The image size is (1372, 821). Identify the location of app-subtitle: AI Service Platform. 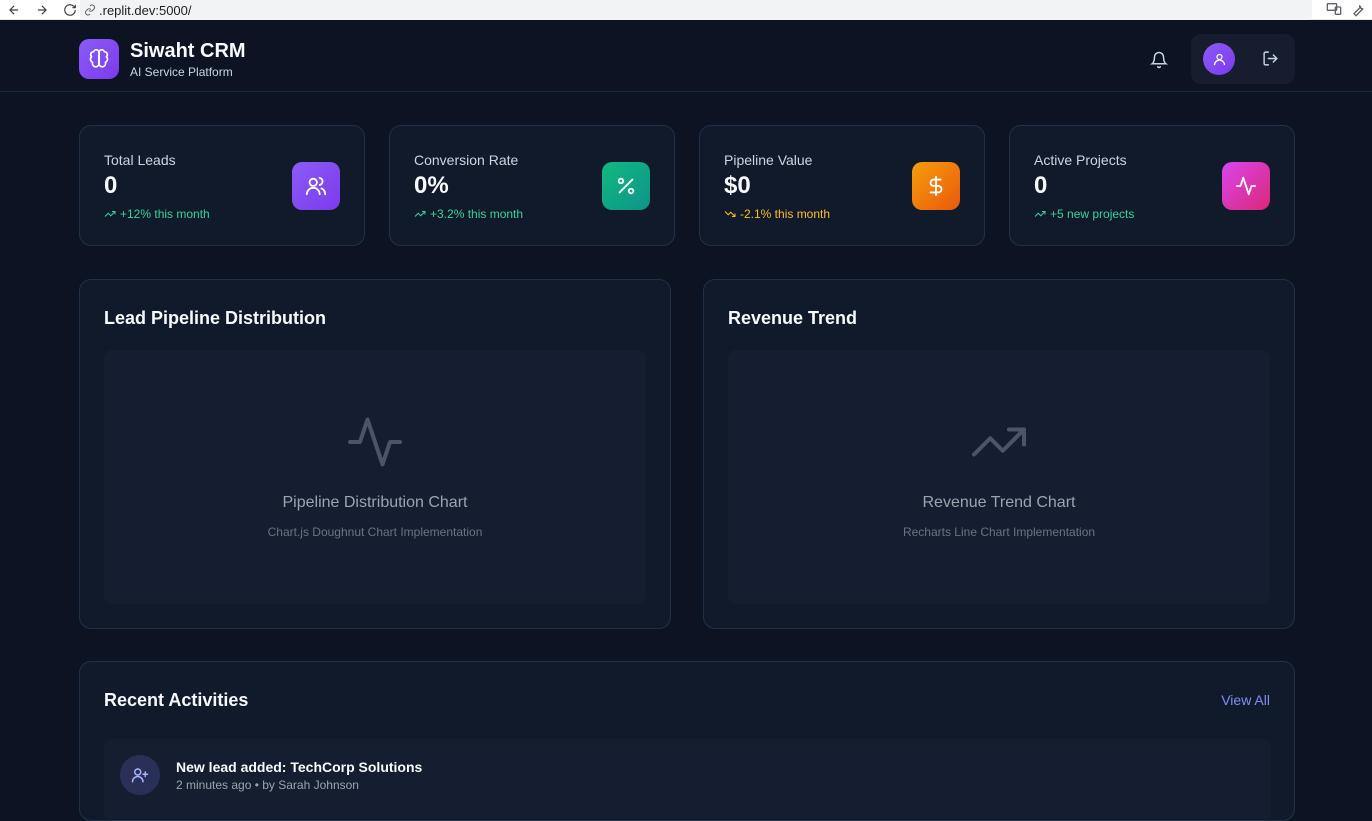
(181, 72).